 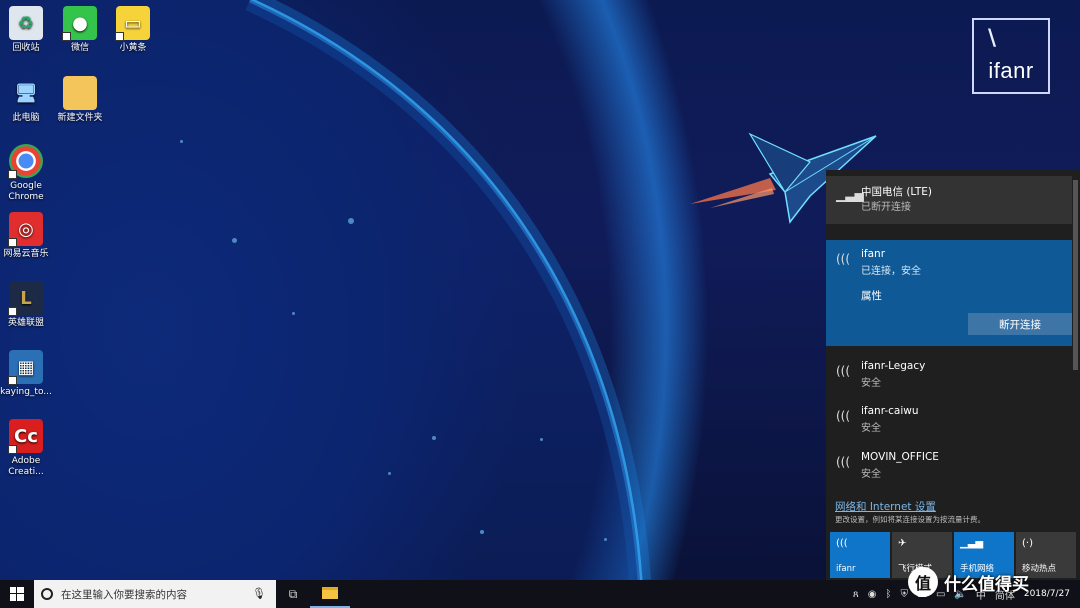 What do you see at coordinates (26, 93) in the screenshot?
I see `computer-icon: 🖥` at bounding box center [26, 93].